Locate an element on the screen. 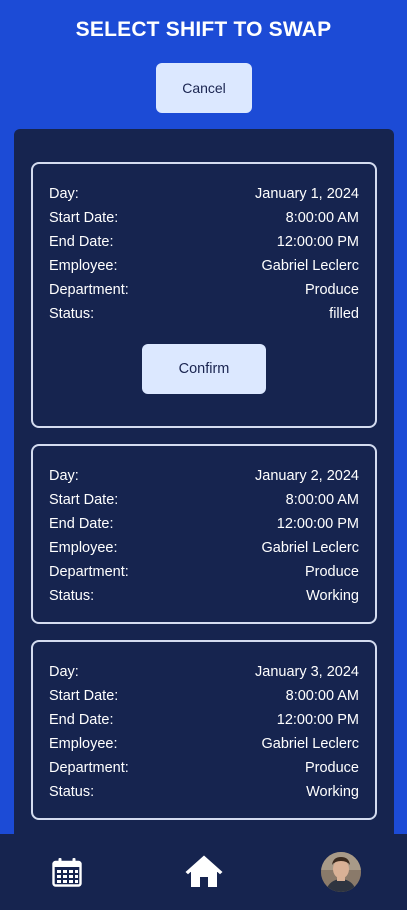 The image size is (407, 910). nav-profile is located at coordinates (341, 872).